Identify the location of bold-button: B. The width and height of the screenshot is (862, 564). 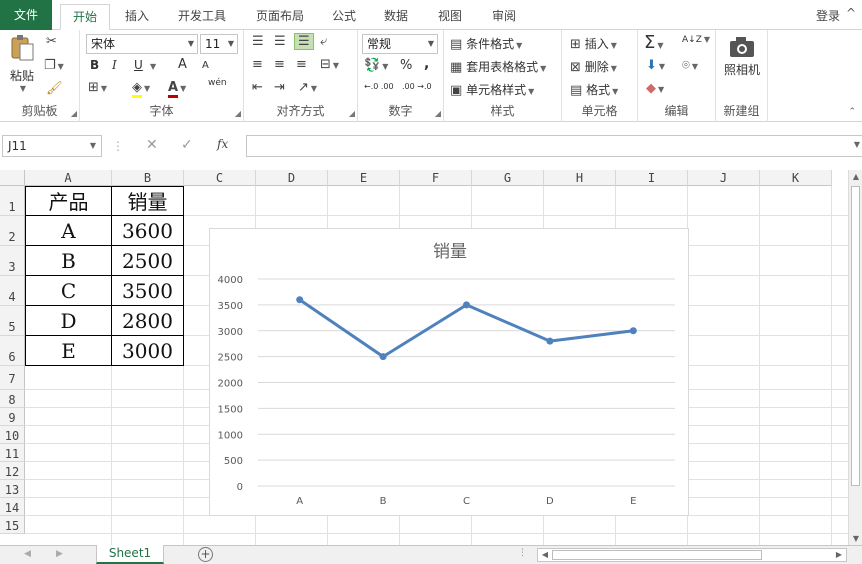
(94, 65).